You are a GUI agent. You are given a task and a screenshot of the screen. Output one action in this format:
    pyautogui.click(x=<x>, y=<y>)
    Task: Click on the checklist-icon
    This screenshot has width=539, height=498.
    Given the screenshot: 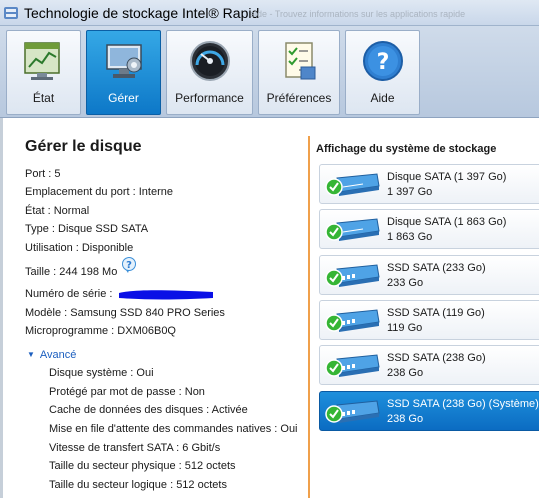 What is the action you would take?
    pyautogui.click(x=300, y=61)
    